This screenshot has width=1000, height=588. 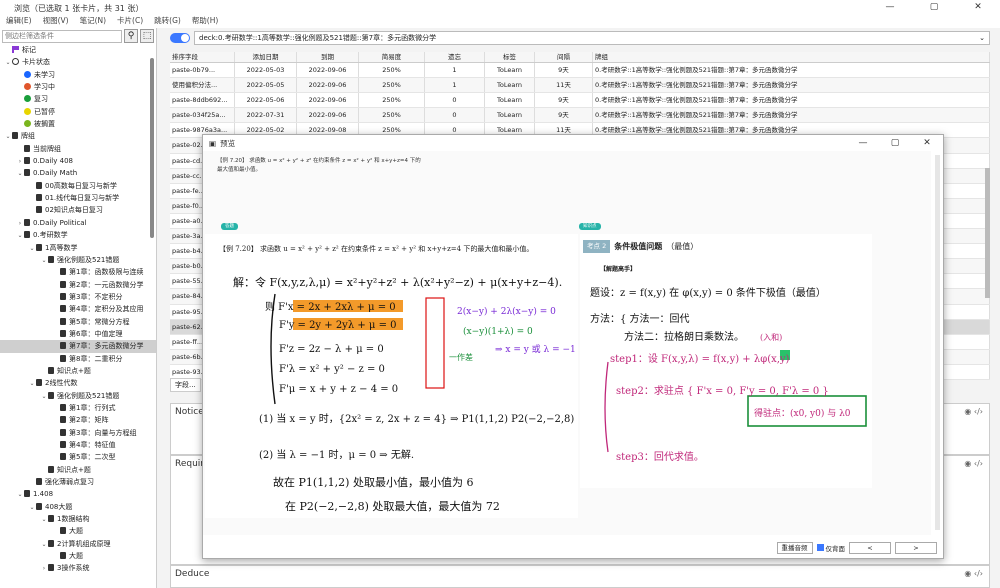 What do you see at coordinates (78, 124) in the screenshot?
I see `sidebar-item: 被搁置` at bounding box center [78, 124].